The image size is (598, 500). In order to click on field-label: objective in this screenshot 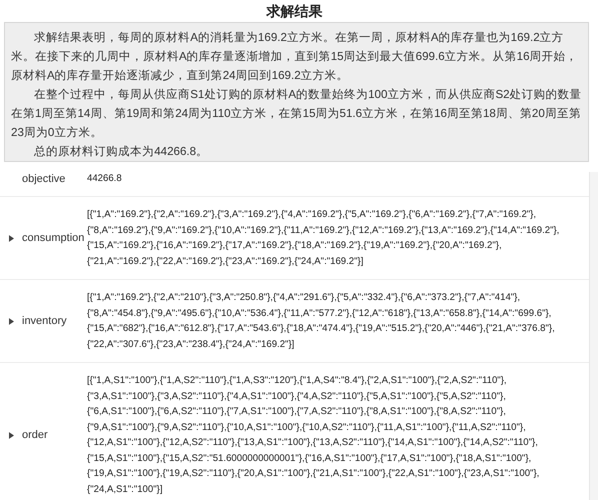, I will do `click(44, 179)`.